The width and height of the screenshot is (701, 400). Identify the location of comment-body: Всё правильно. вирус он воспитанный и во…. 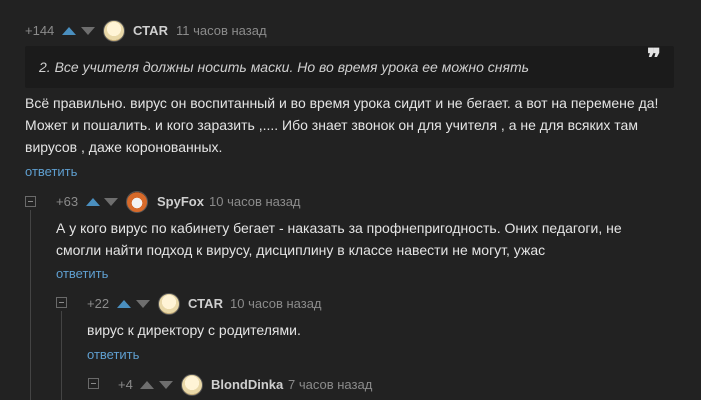
(341, 125).